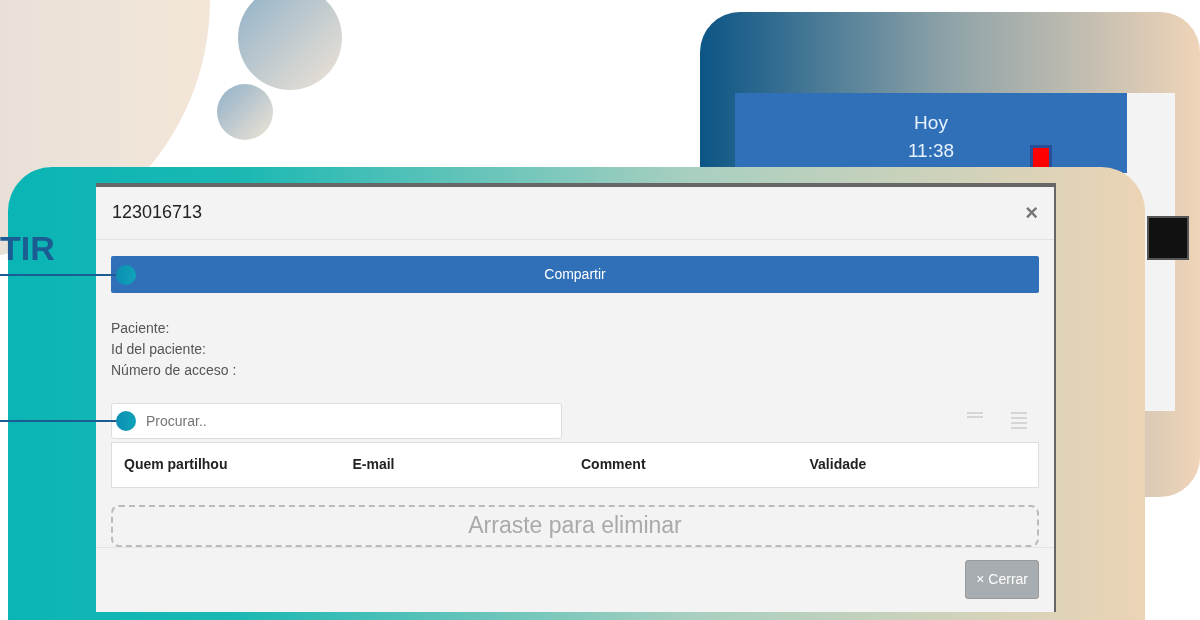 The height and width of the screenshot is (620, 1200). I want to click on column-header: E-mail, so click(374, 465).